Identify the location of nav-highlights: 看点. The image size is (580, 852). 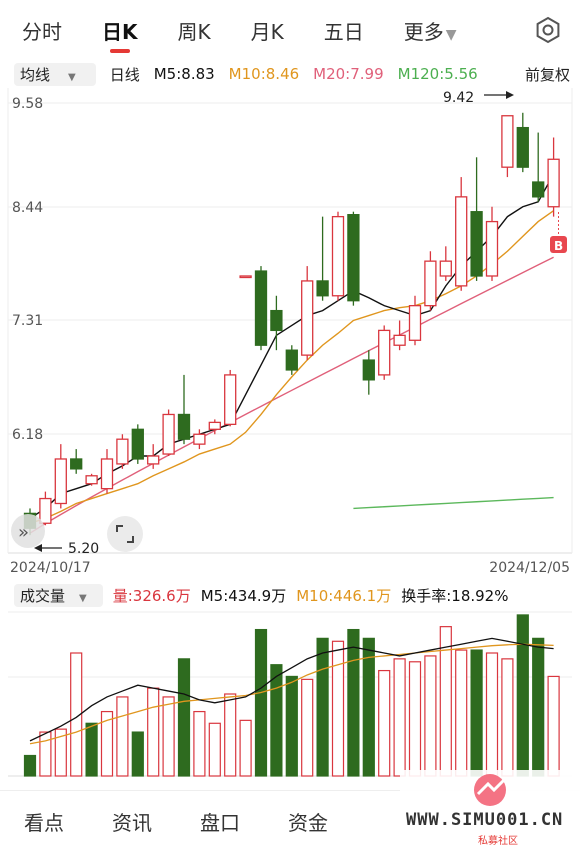
(44, 821).